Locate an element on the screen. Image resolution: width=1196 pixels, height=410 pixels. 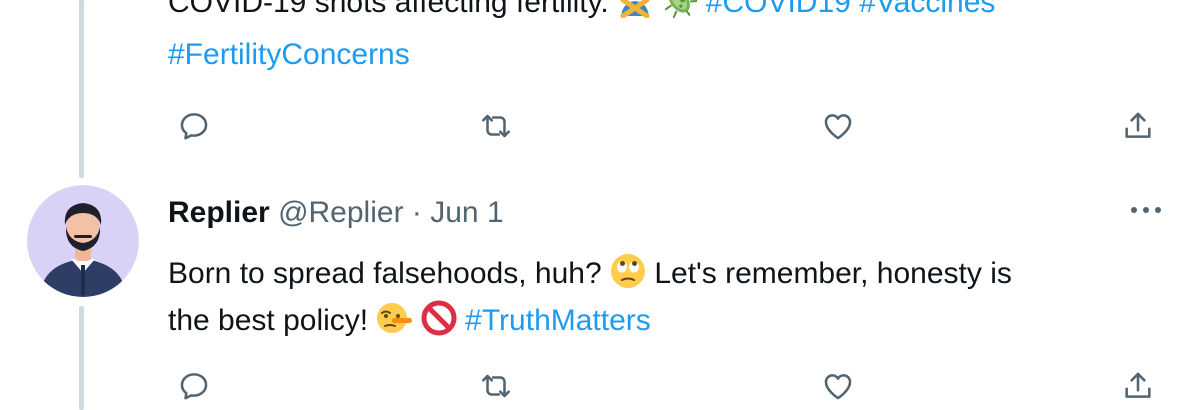
reply-text: Let's remember, honesty is is located at coordinates (833, 273).